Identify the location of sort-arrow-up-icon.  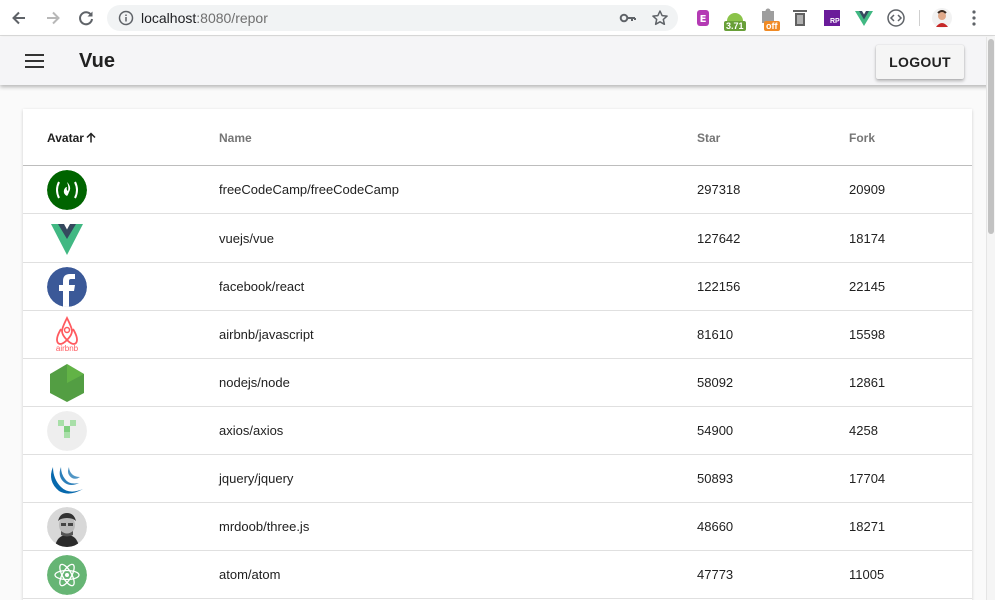
(91, 137).